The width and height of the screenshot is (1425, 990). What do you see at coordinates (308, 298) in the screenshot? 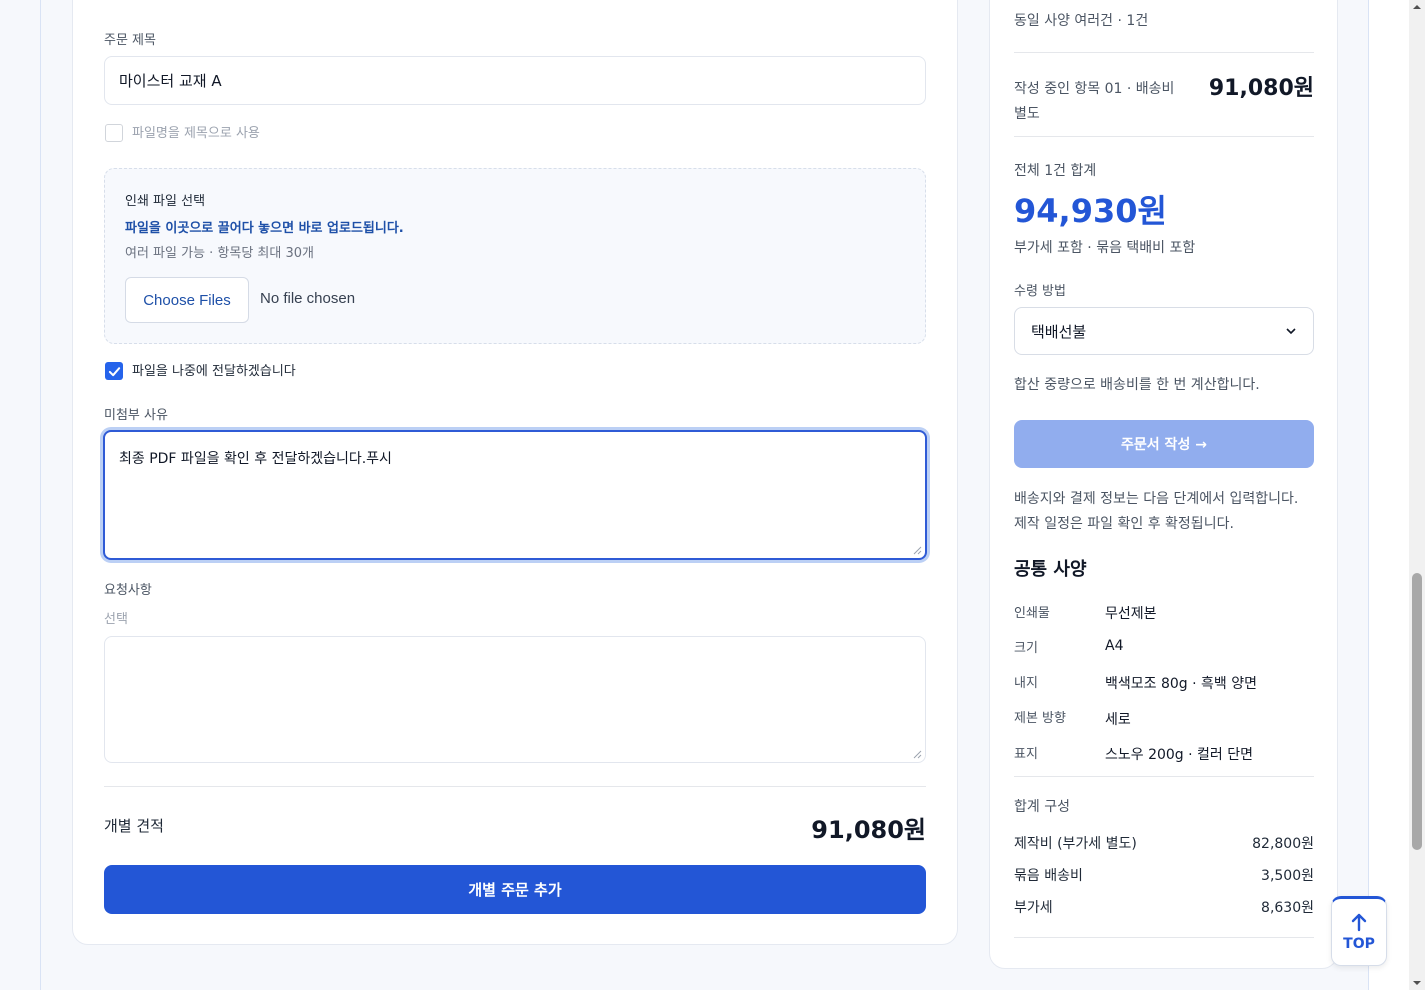
I see `file-status-text: No file chosen` at bounding box center [308, 298].